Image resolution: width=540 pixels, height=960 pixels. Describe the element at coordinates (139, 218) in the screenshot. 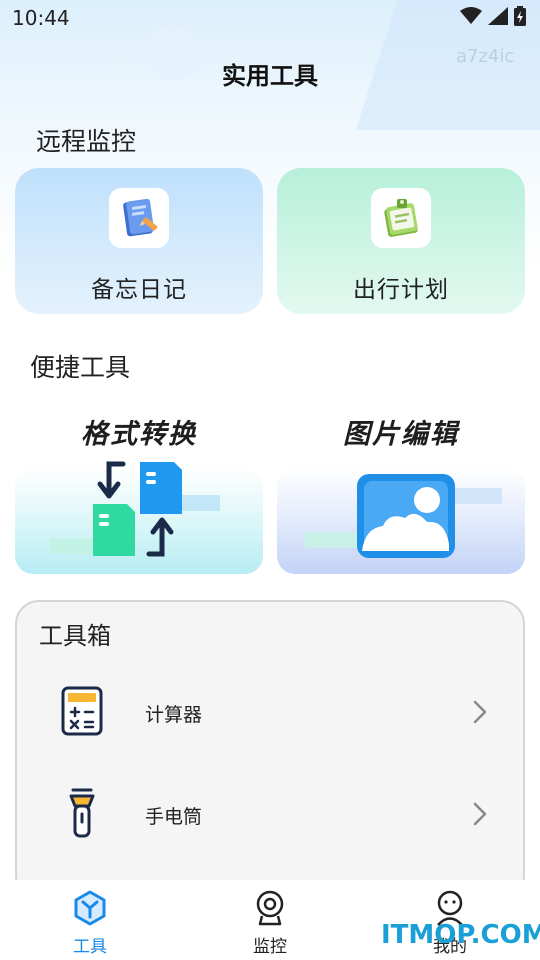

I see `notebook-icon` at that location.